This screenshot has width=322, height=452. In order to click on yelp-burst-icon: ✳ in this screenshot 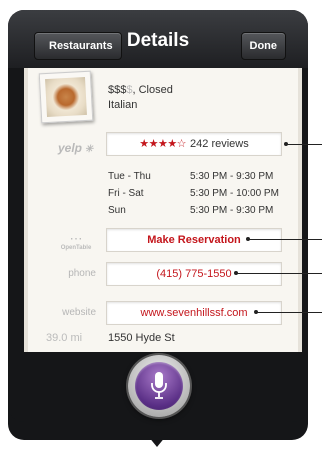, I will do `click(88, 149)`.